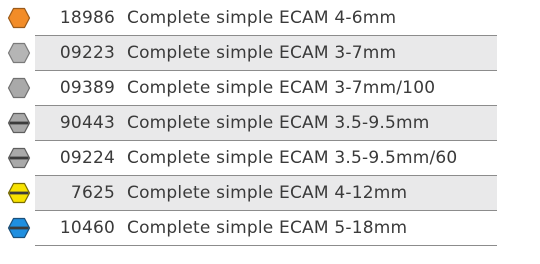 This screenshot has width=540, height=264. I want to click on list-item: 90443 Complete simple ECAM 3.5-9.5mm, so click(270, 123).